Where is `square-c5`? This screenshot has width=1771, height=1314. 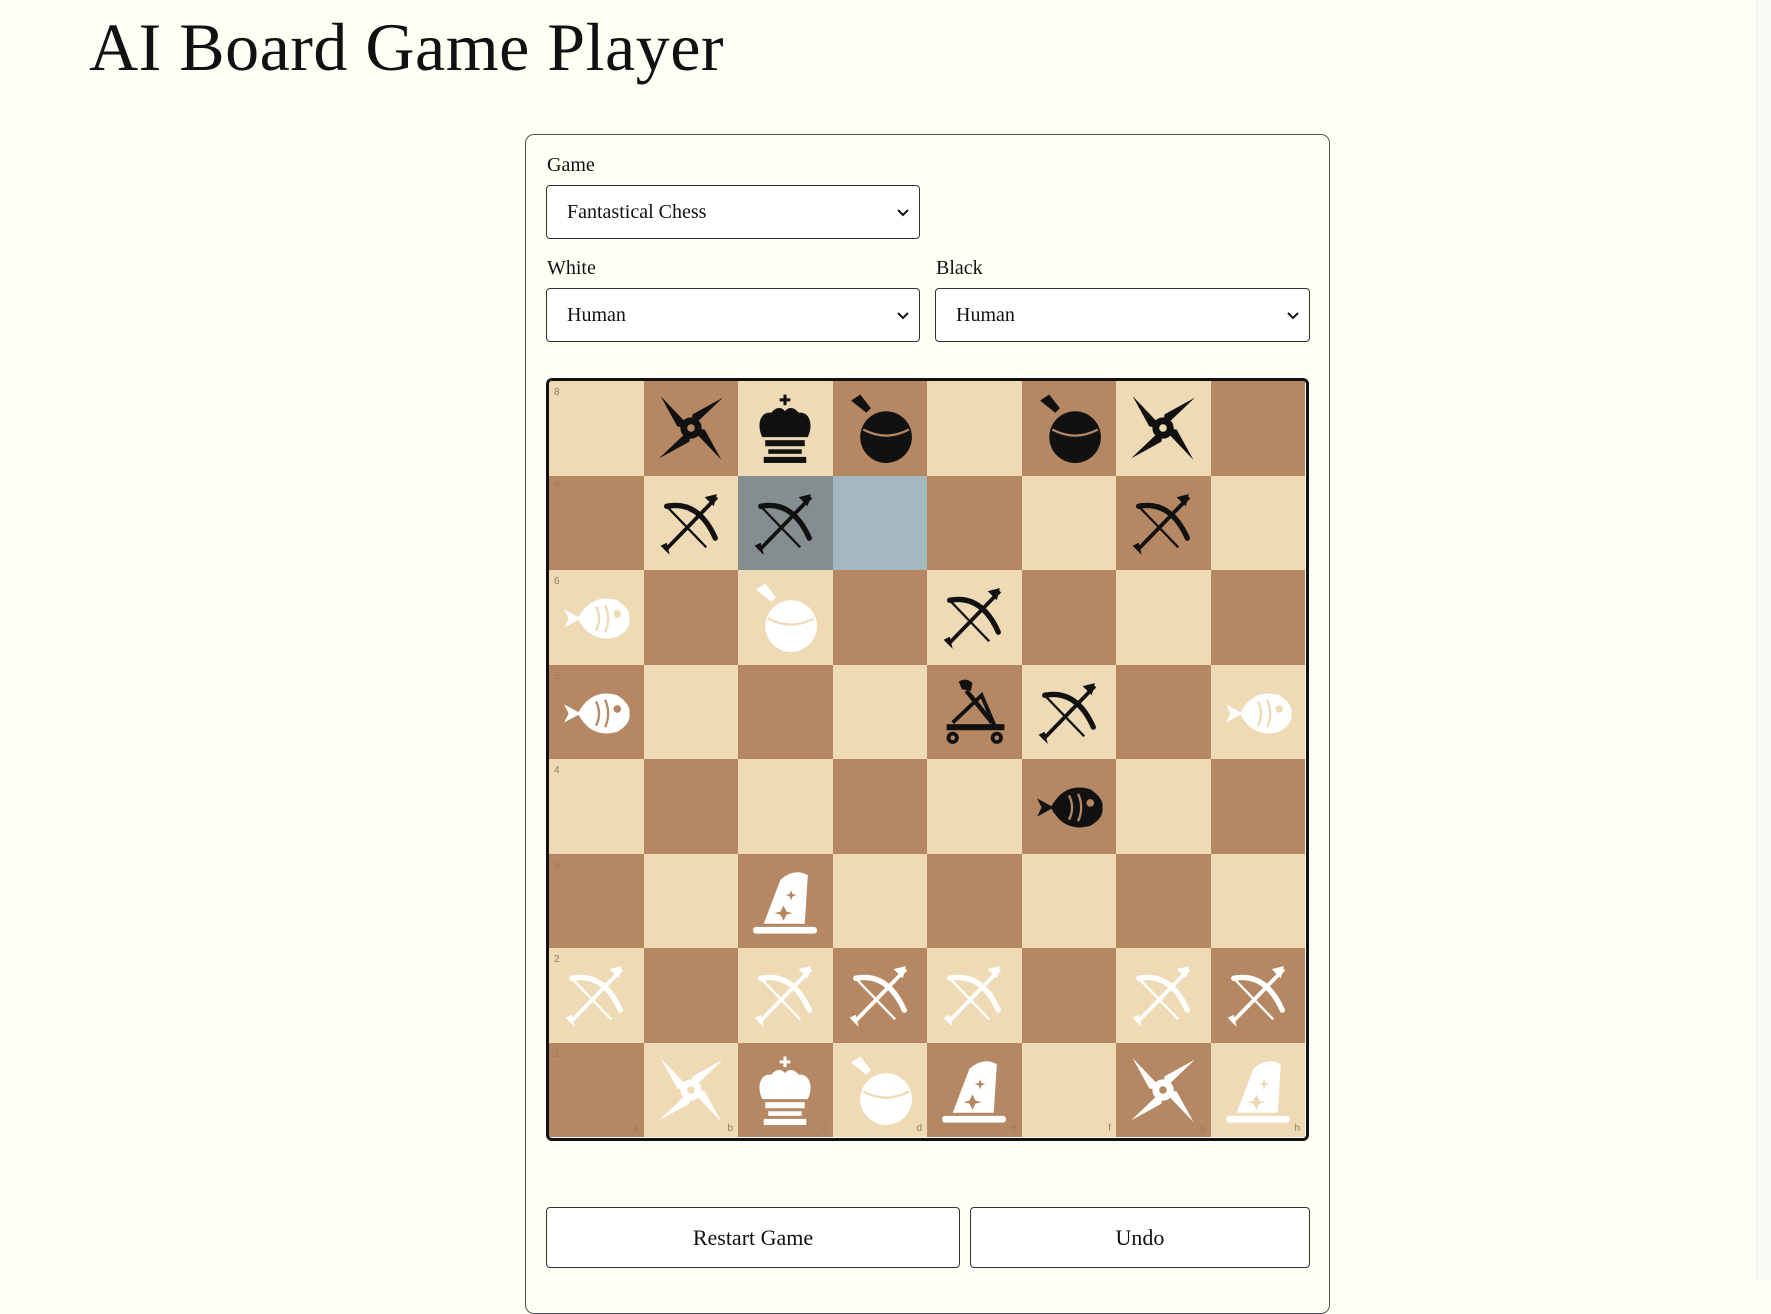
square-c5 is located at coordinates (785, 711).